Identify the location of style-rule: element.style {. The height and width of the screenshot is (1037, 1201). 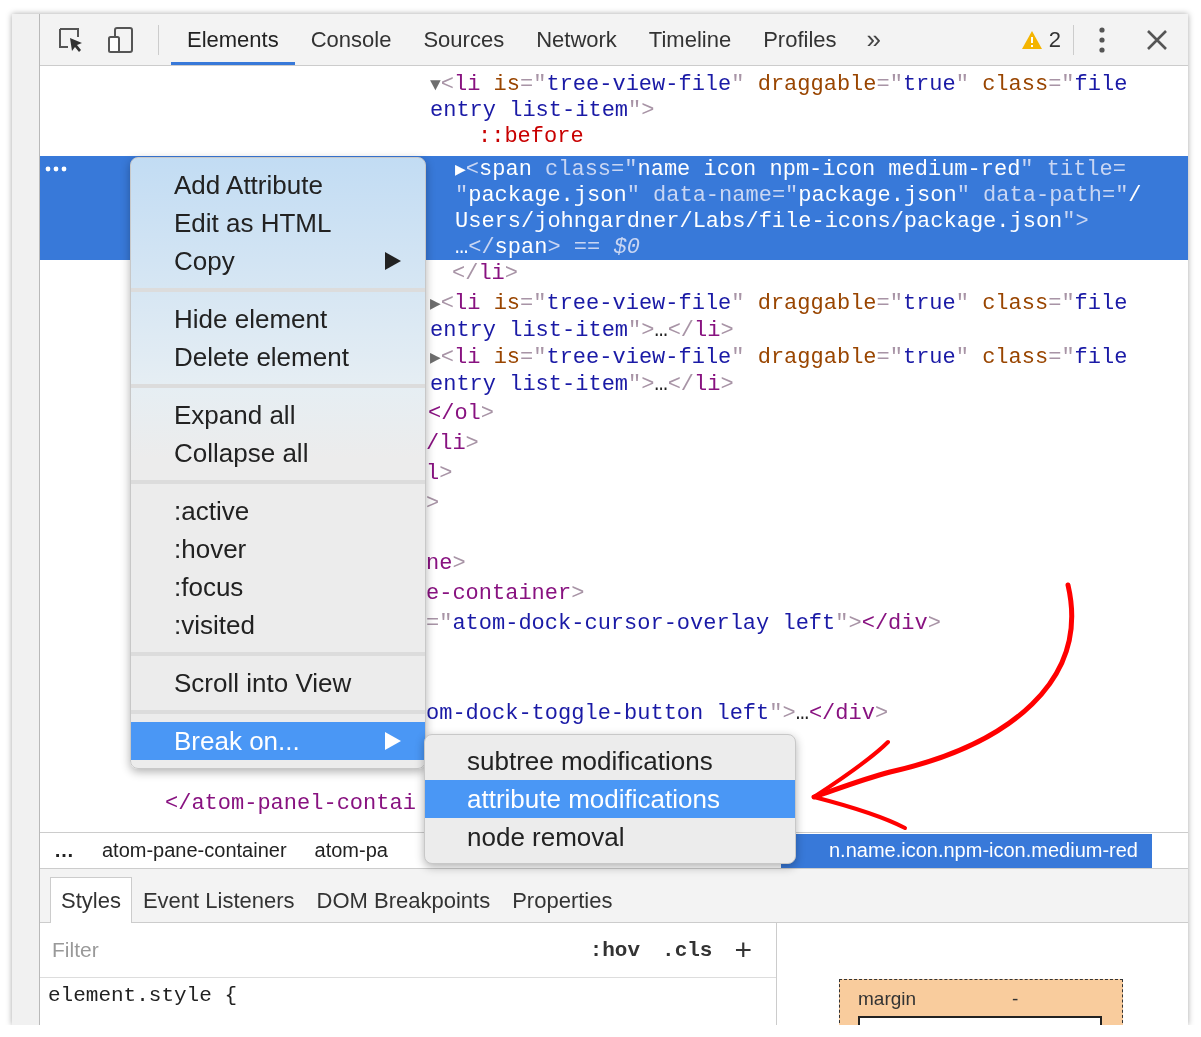
(143, 996).